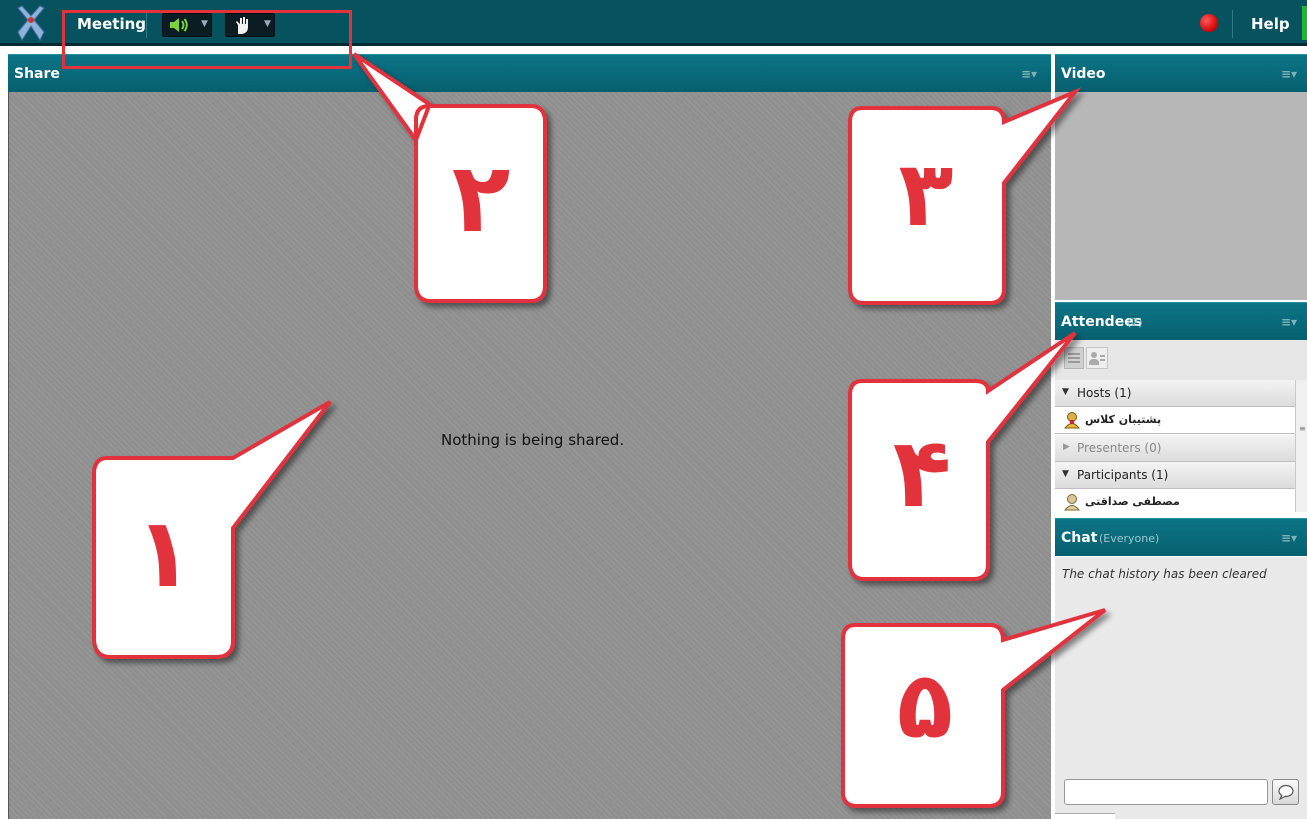 The height and width of the screenshot is (820, 1307). What do you see at coordinates (922, 473) in the screenshot?
I see `callout-4-number: ۴` at bounding box center [922, 473].